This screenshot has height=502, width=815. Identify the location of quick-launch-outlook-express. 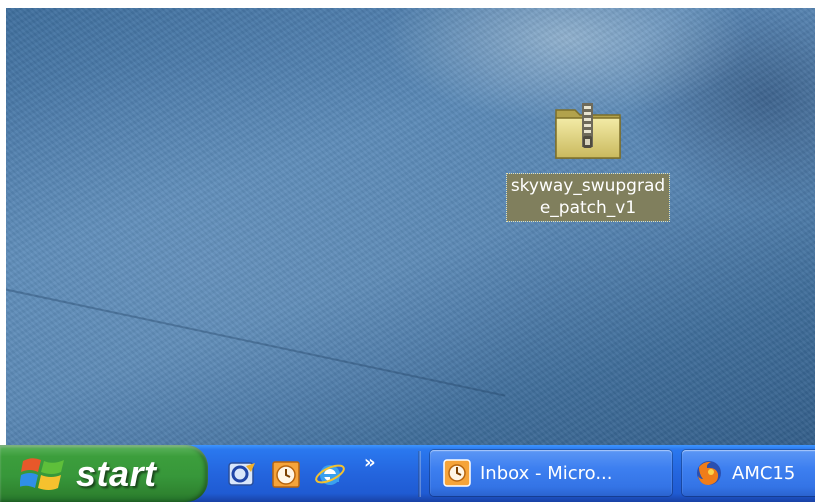
(242, 474).